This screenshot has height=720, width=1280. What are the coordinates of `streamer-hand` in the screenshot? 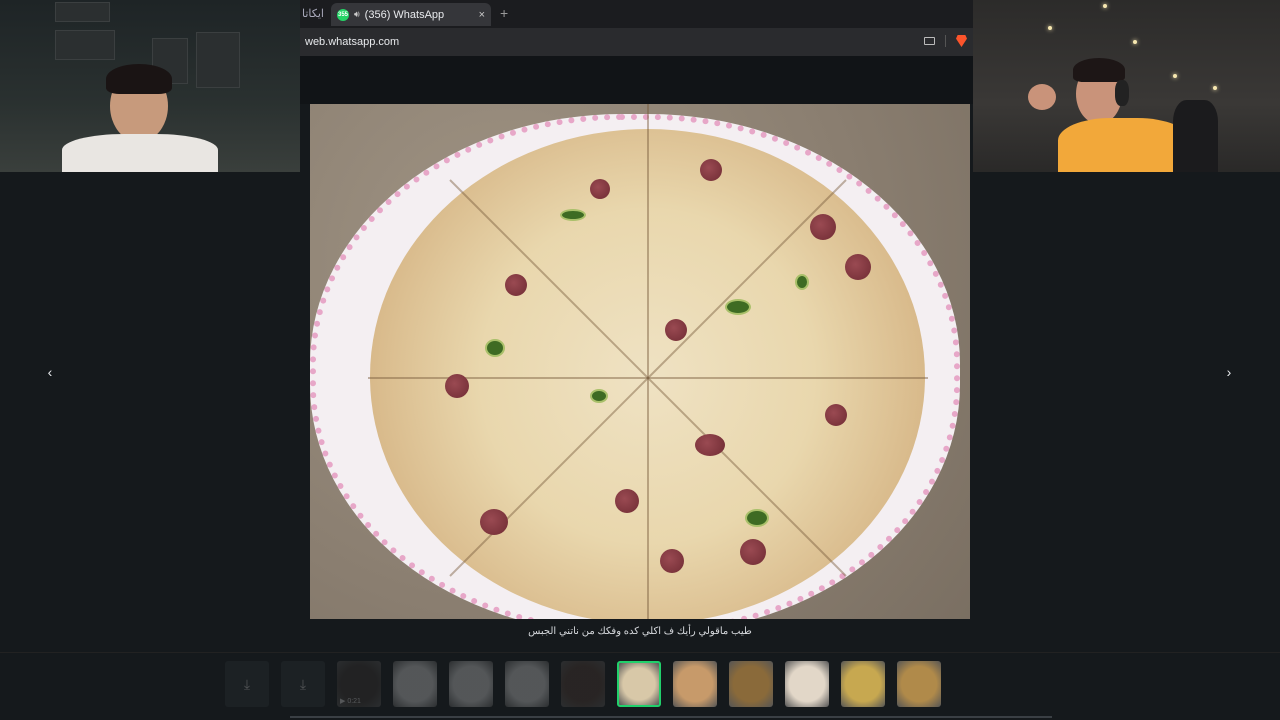 It's located at (1042, 97).